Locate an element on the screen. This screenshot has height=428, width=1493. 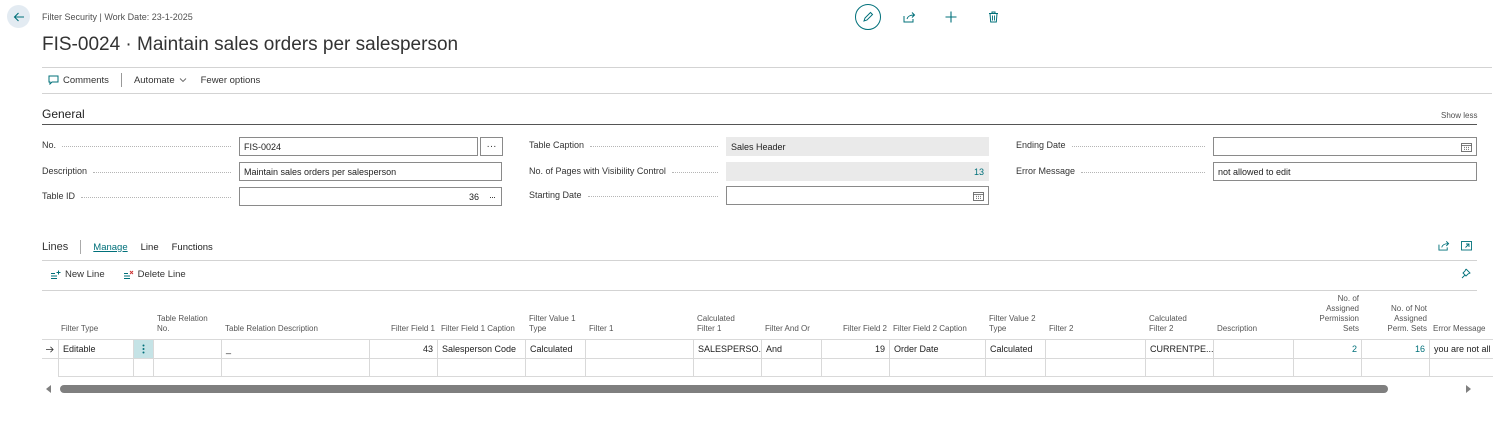
cell-filter-value-2-type: Calculated is located at coordinates (1016, 349).